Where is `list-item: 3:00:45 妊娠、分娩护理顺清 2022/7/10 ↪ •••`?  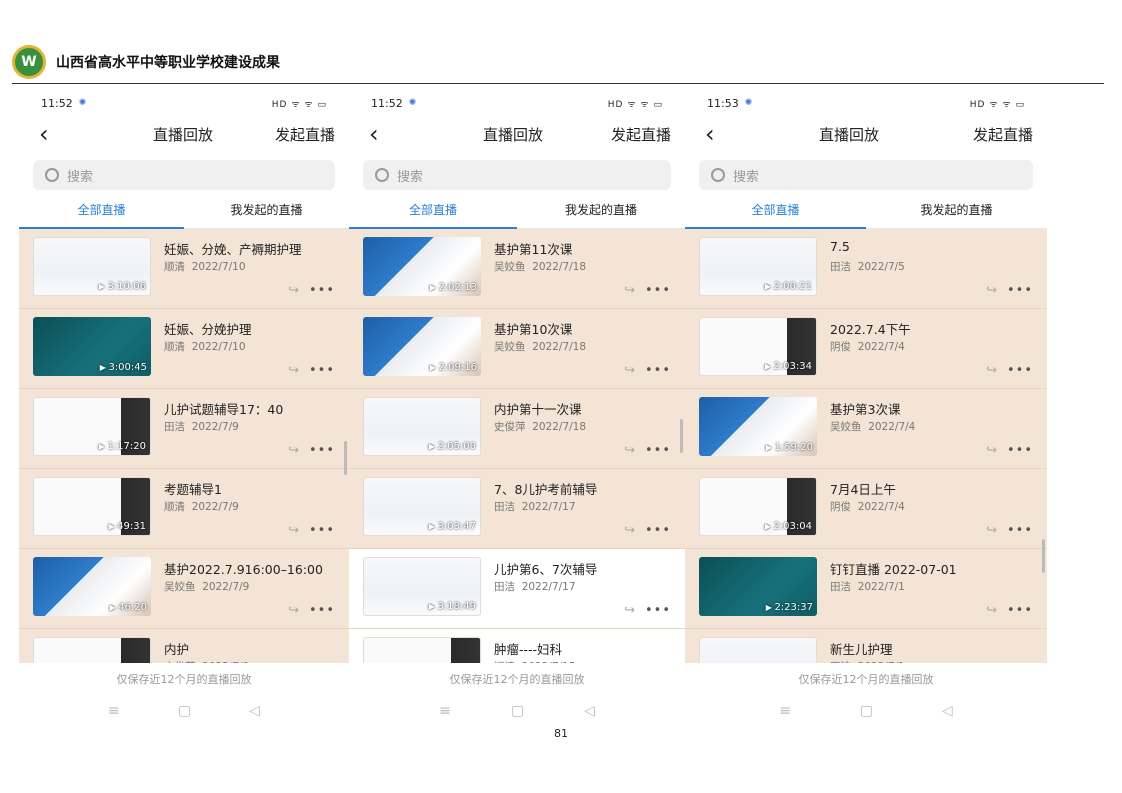 list-item: 3:00:45 妊娠、分娩护理顺清 2022/7/10 ↪ ••• is located at coordinates (184, 349).